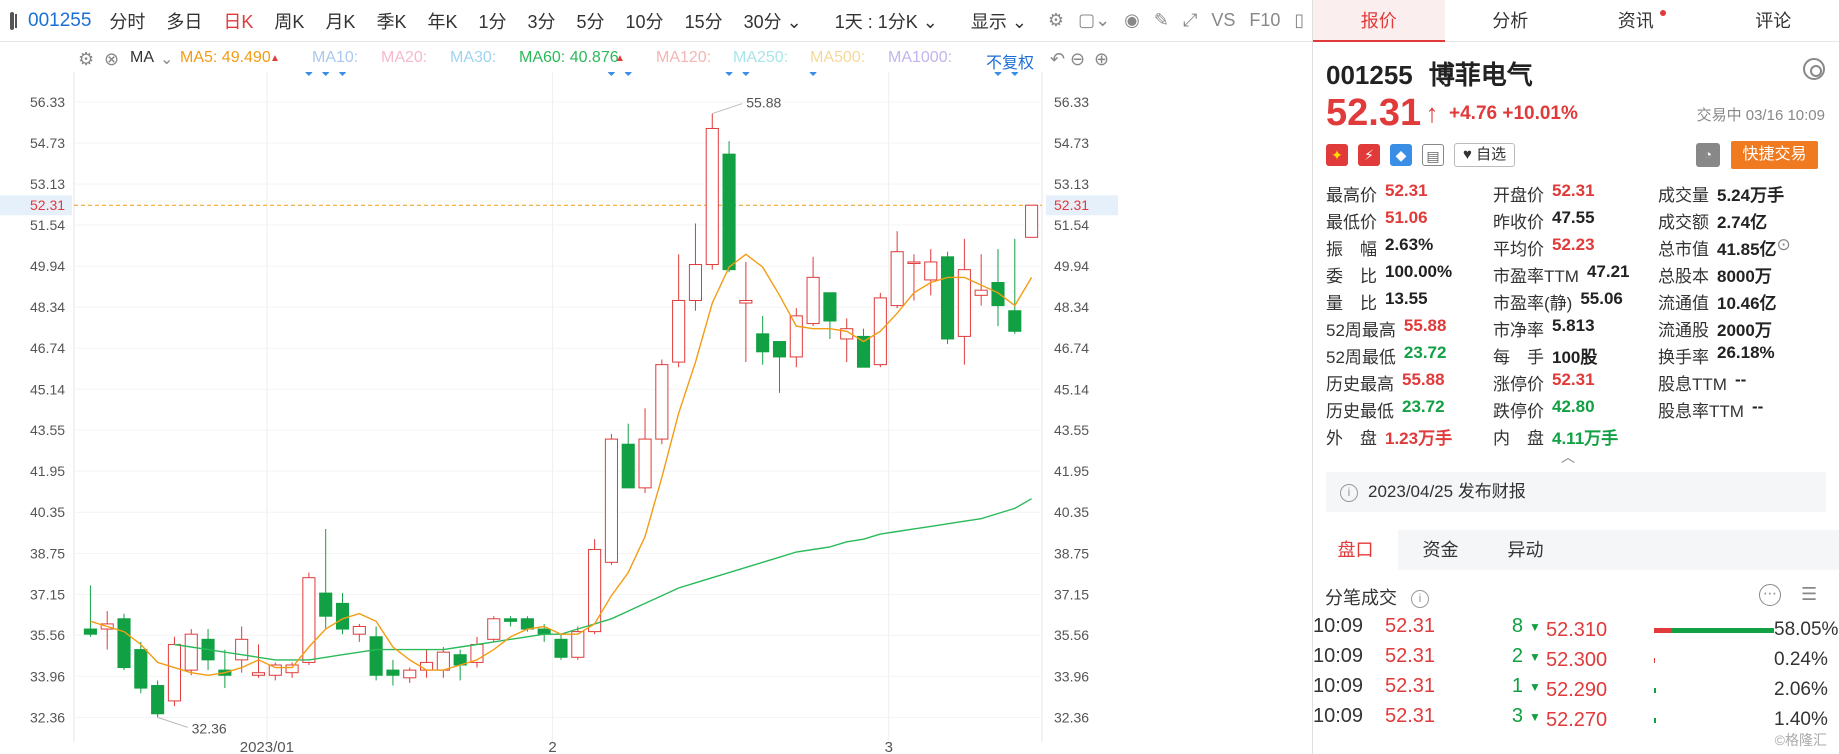  I want to click on more-icon: ⋯, so click(1770, 595).